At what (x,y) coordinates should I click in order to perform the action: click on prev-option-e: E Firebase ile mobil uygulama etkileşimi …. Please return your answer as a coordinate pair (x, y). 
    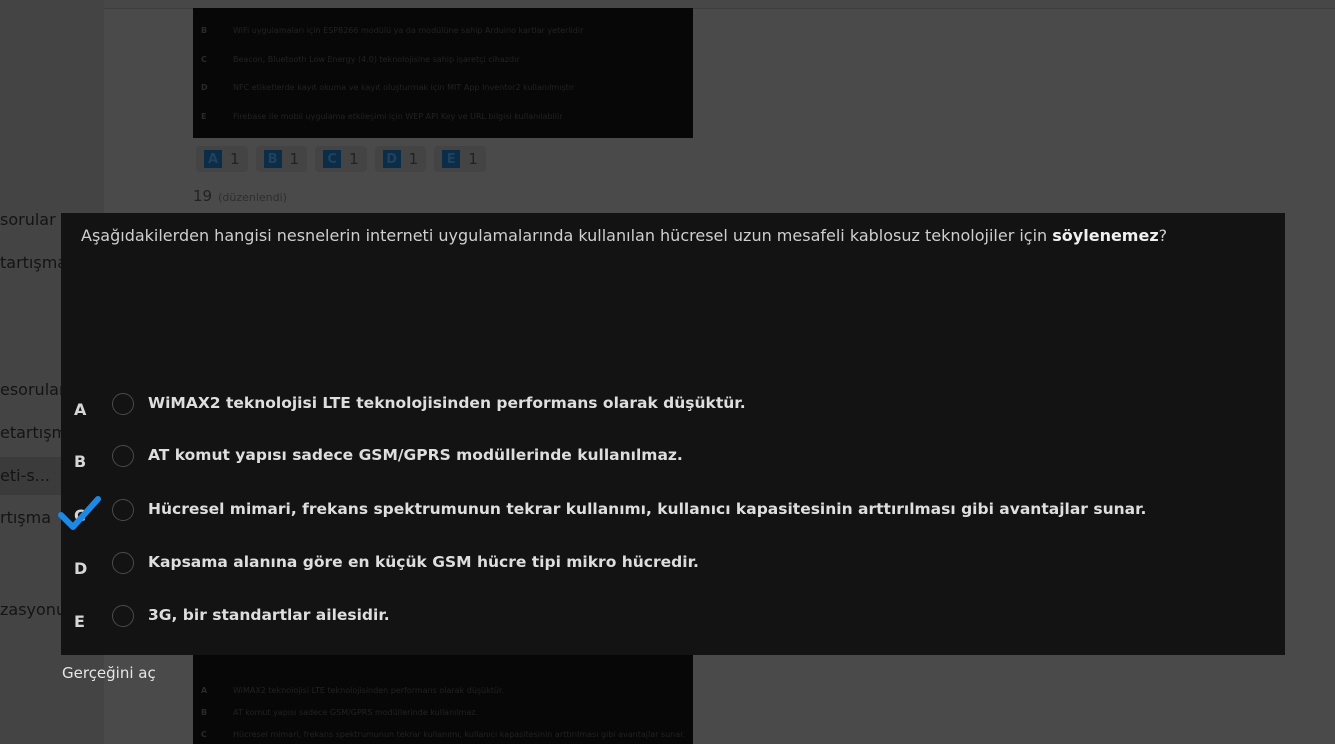
    Looking at the image, I should click on (382, 116).